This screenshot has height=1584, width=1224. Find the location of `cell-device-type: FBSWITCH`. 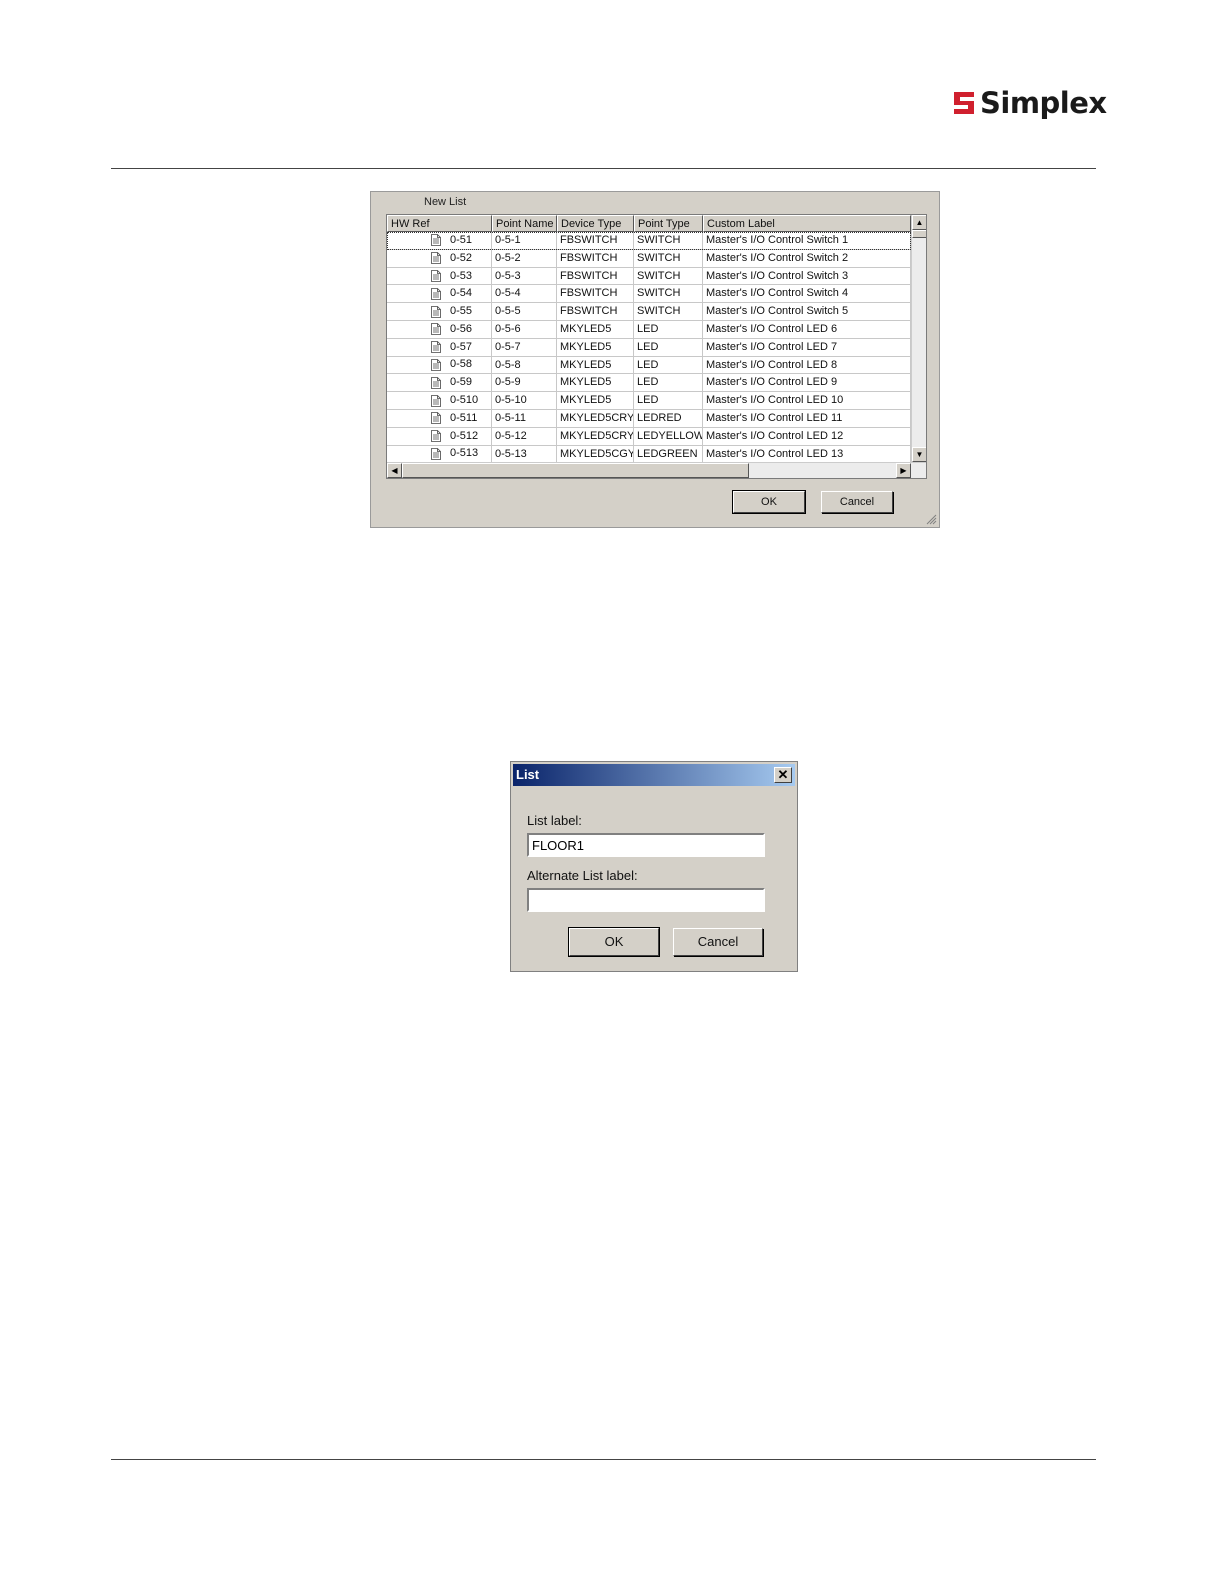

cell-device-type: FBSWITCH is located at coordinates (595, 258).